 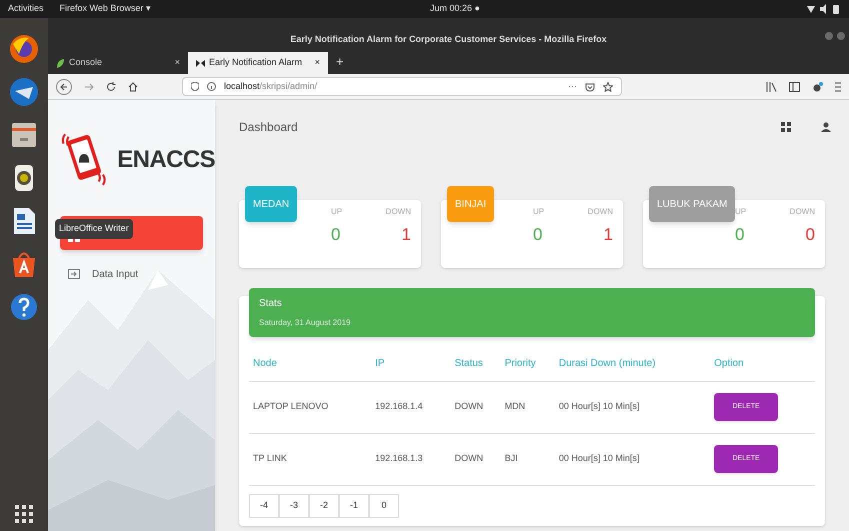 I want to click on page-button: -1, so click(x=354, y=506).